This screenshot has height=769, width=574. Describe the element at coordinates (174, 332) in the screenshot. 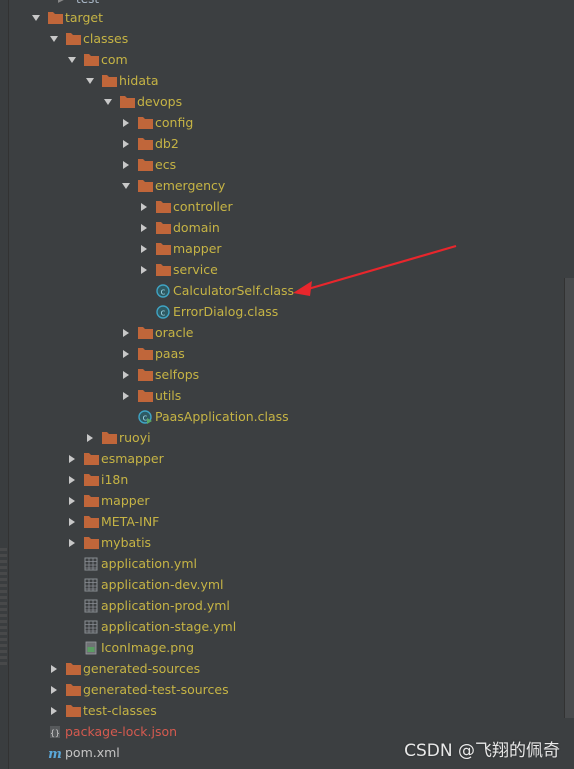

I see `tree-item-label: oracle` at that location.